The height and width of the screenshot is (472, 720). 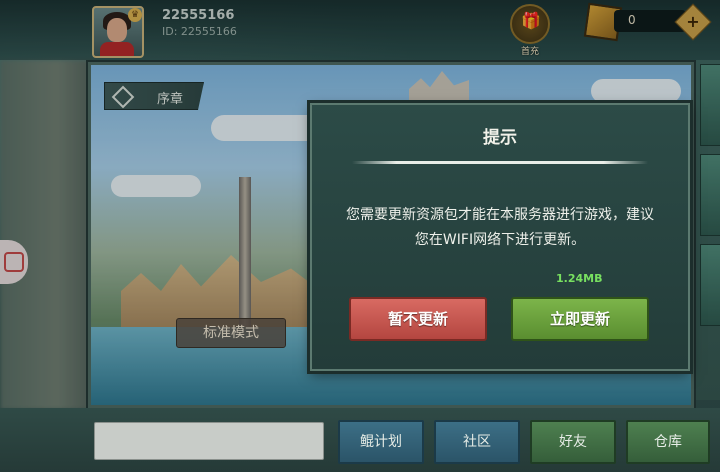 What do you see at coordinates (500, 162) in the screenshot?
I see `divider` at bounding box center [500, 162].